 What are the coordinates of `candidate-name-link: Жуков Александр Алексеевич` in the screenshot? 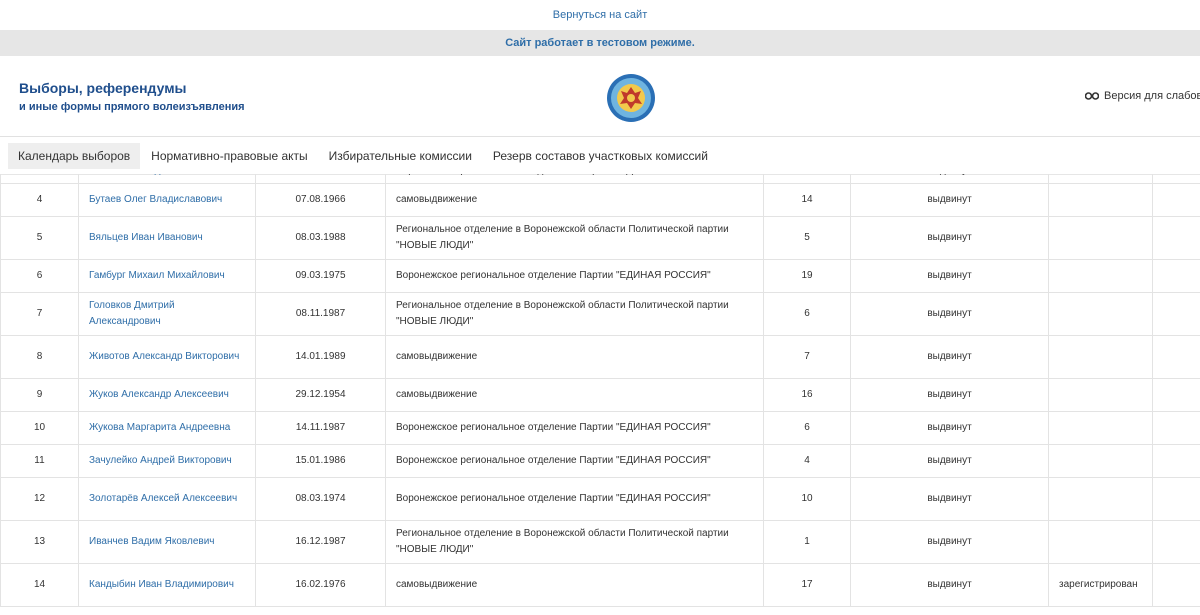 It's located at (167, 395).